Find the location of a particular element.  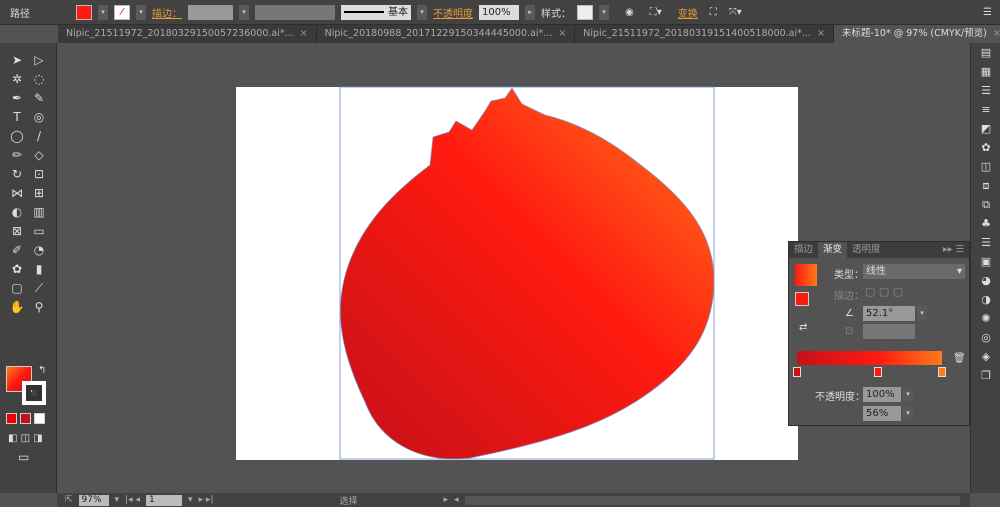

panel-menu-icon: ▸▸ ☰ is located at coordinates (953, 250).